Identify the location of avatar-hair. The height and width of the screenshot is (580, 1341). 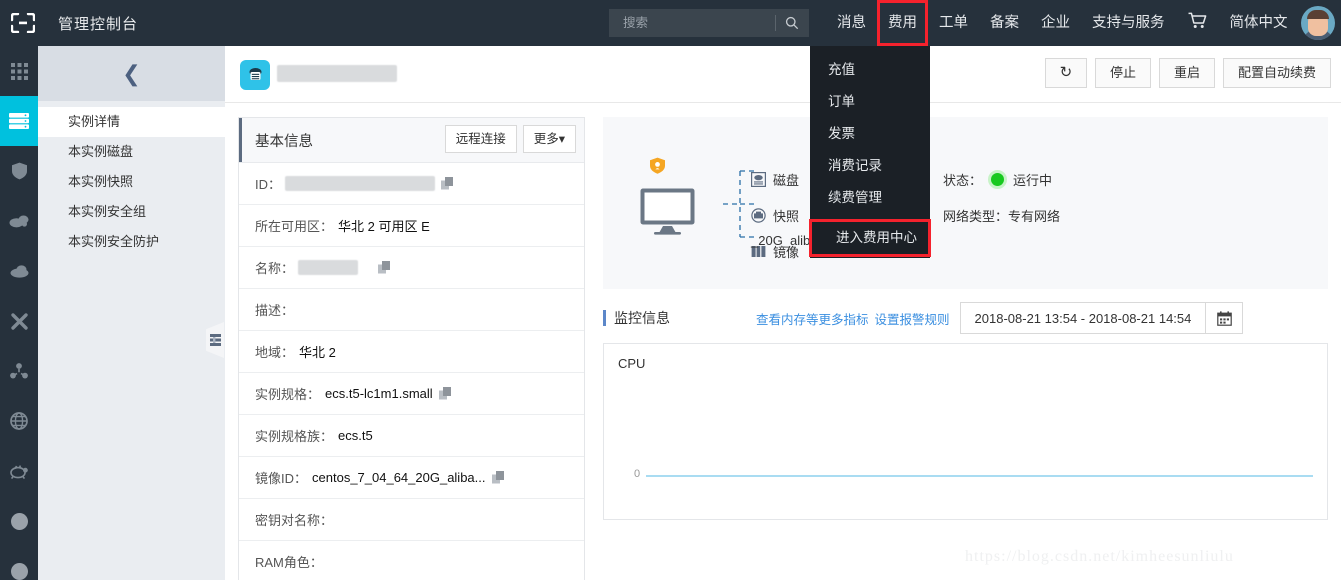
(1318, 14).